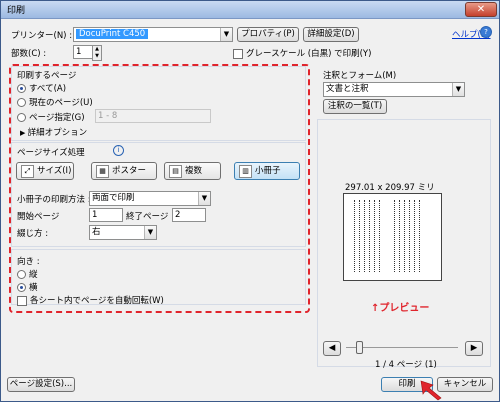  I want to click on annotations-value: 文書と注釈, so click(347, 89).